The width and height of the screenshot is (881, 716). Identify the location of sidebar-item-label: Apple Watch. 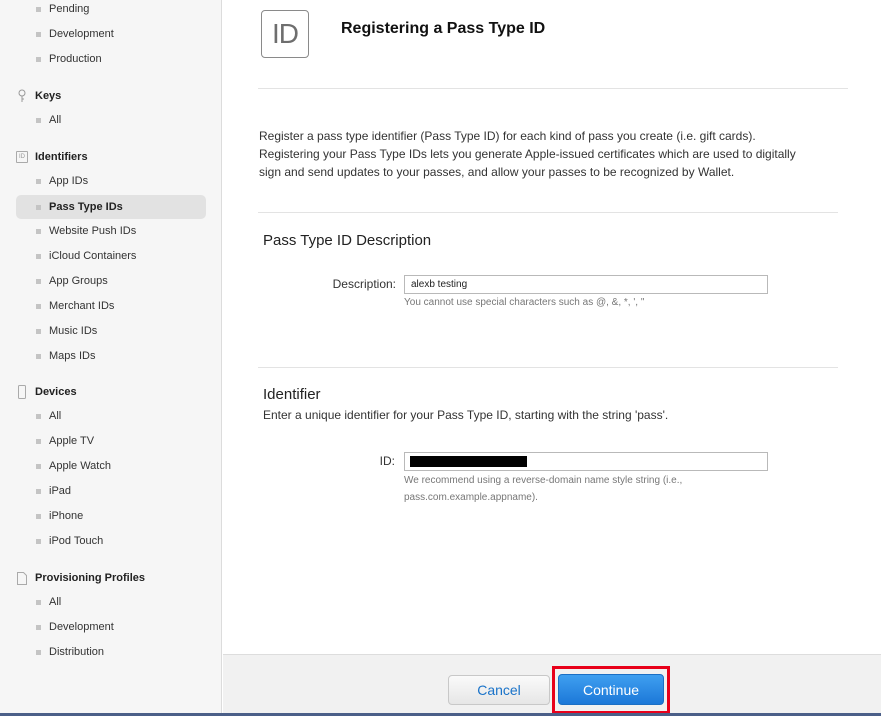
(80, 466).